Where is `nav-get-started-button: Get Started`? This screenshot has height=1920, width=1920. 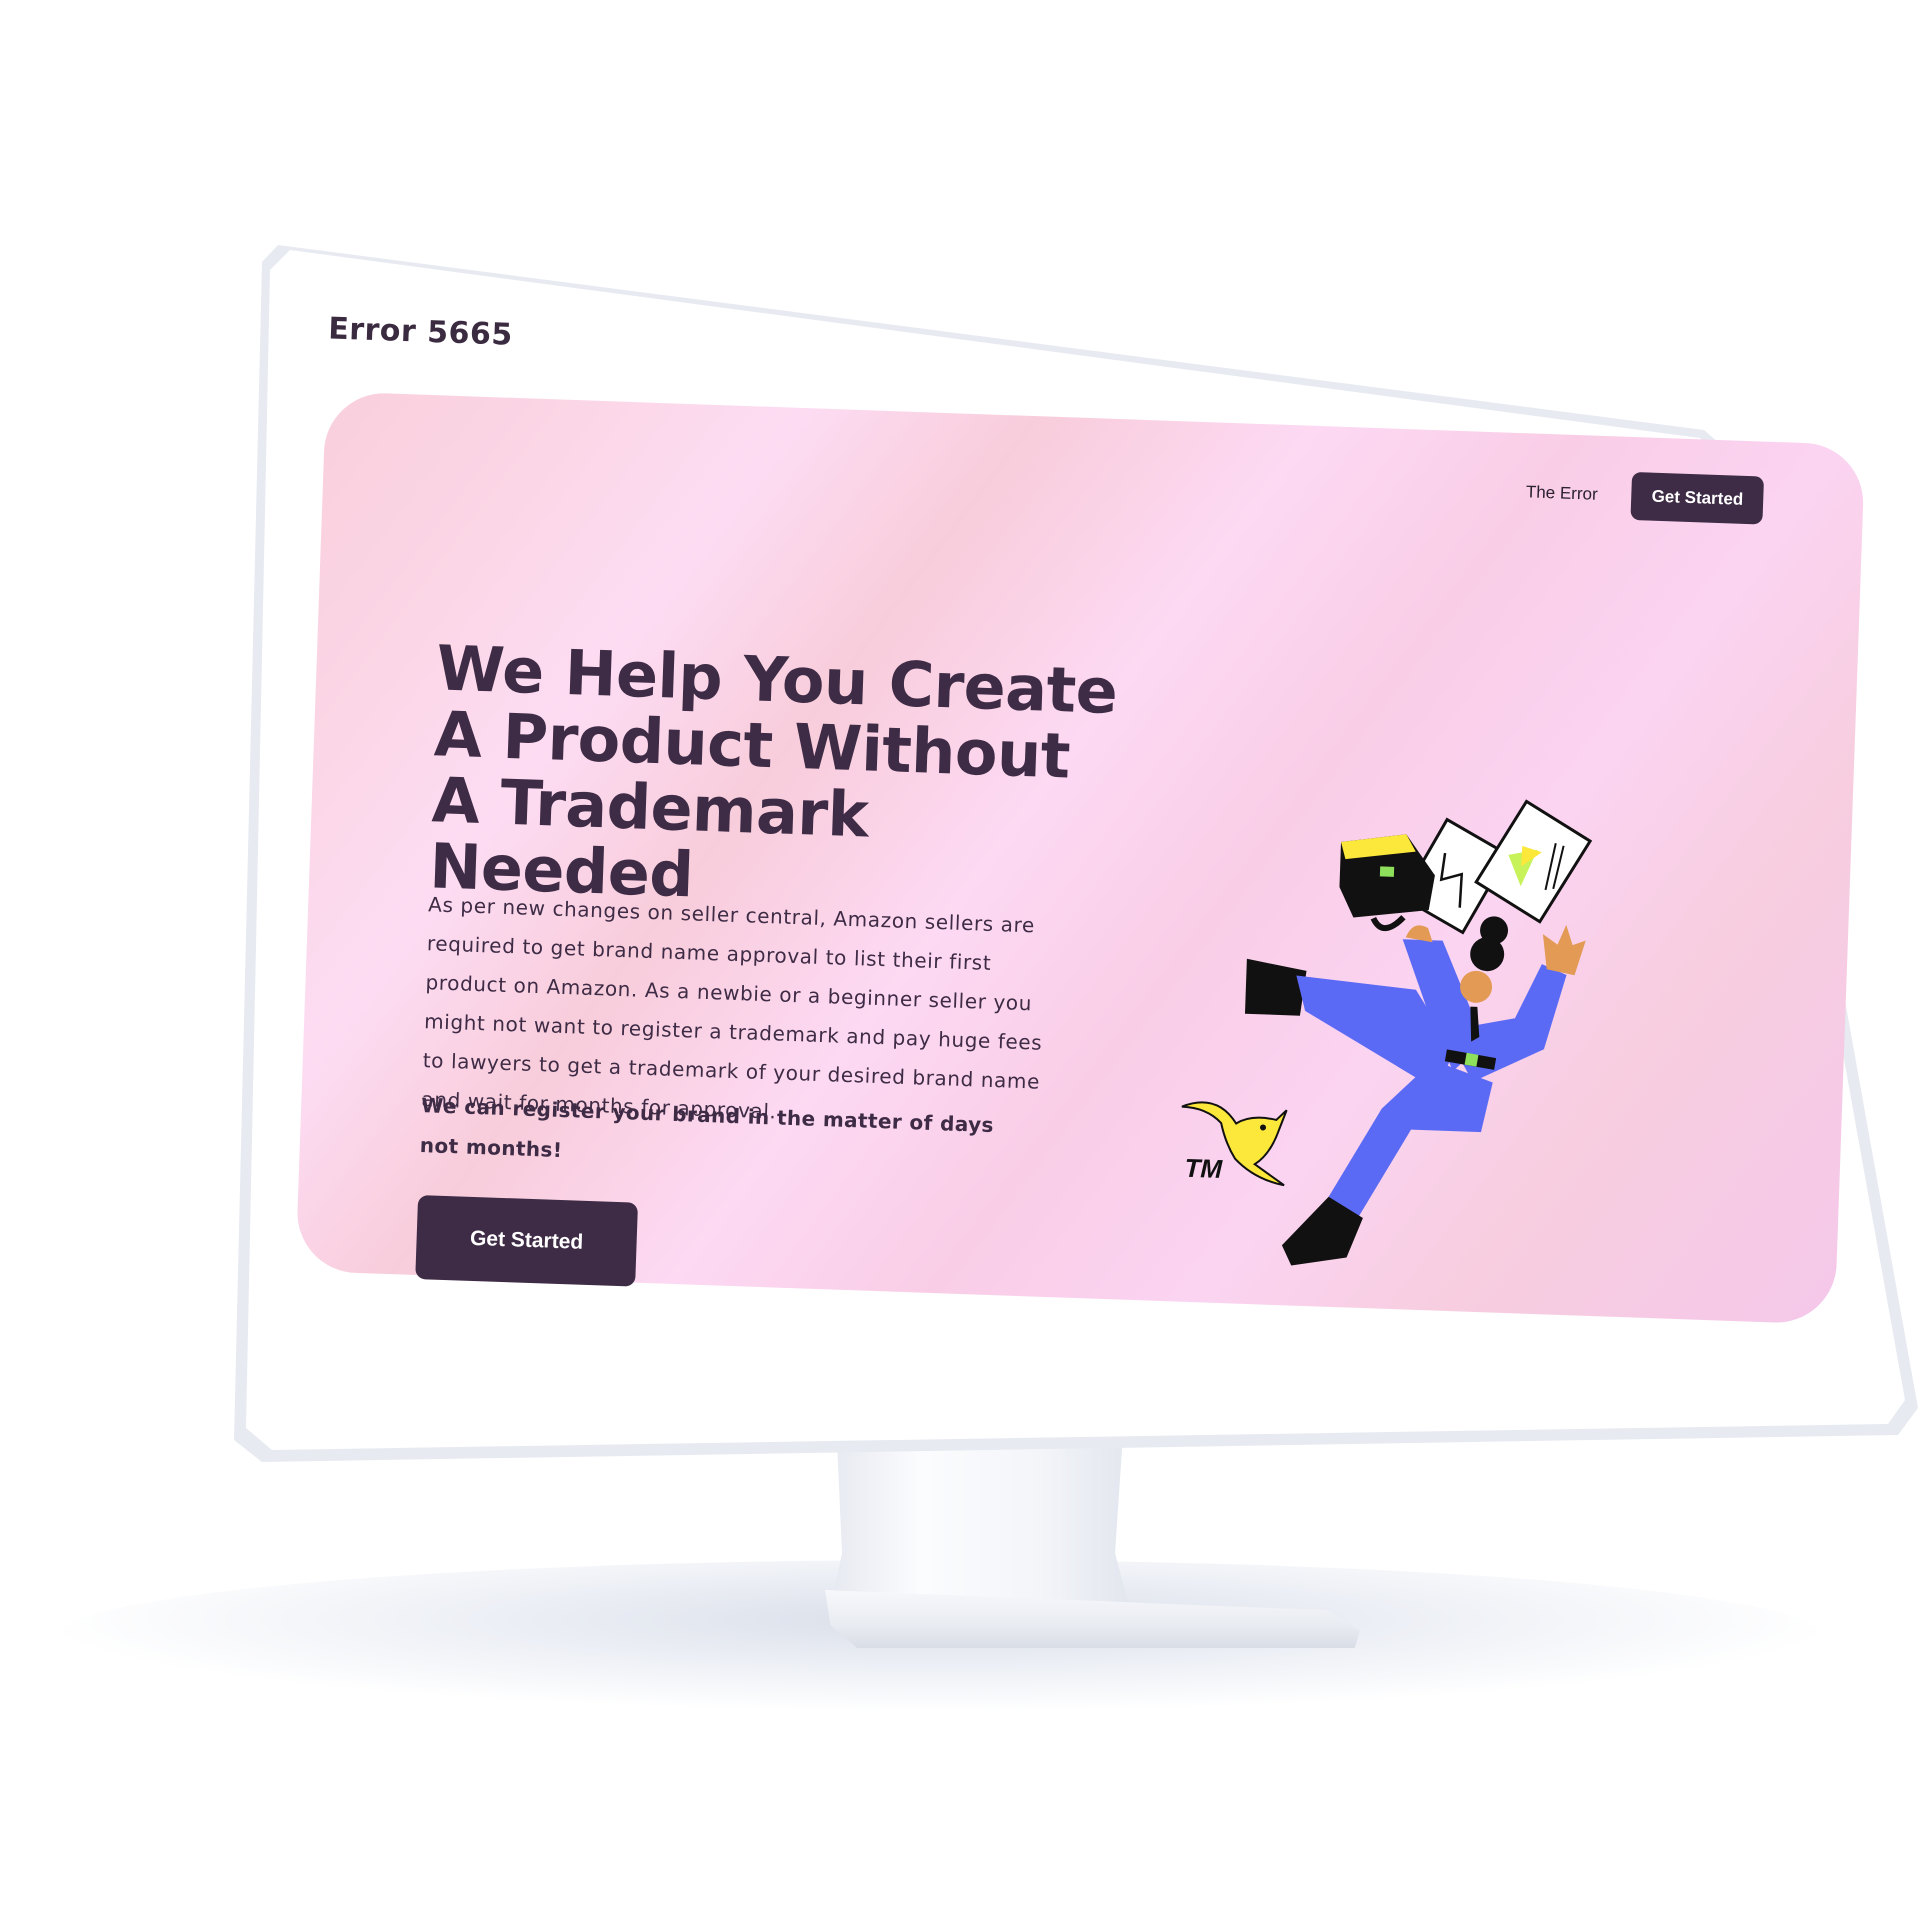 nav-get-started-button: Get Started is located at coordinates (1697, 498).